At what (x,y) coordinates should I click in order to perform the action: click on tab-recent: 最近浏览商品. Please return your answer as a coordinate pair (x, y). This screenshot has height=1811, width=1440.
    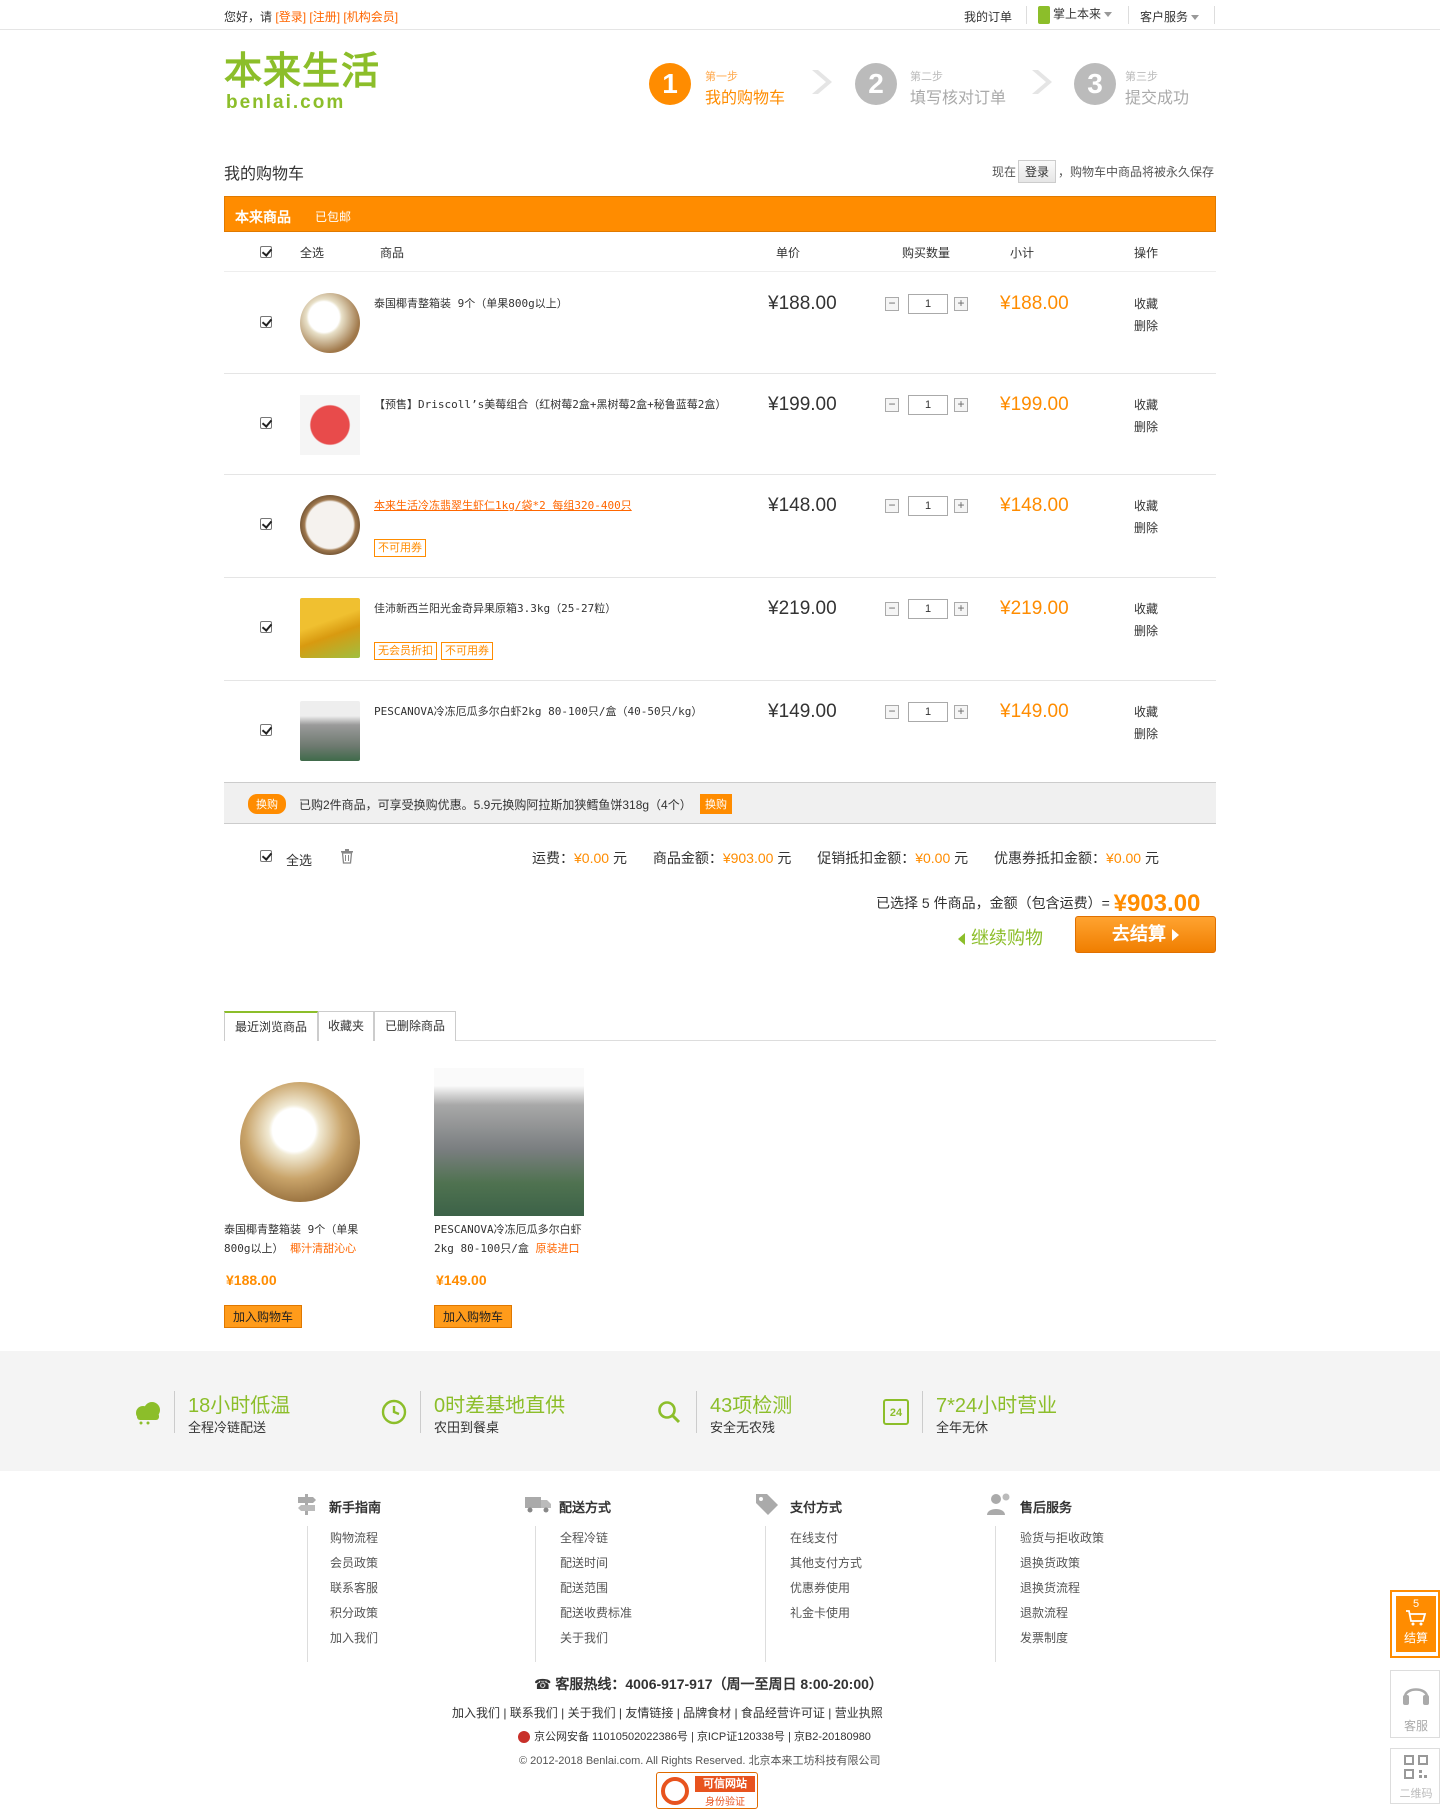
    Looking at the image, I should click on (271, 1026).